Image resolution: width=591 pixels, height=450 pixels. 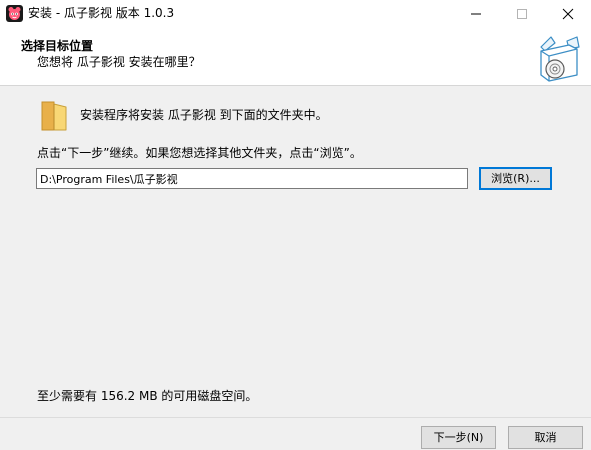 I want to click on cancel-button: 取消, so click(x=545, y=437).